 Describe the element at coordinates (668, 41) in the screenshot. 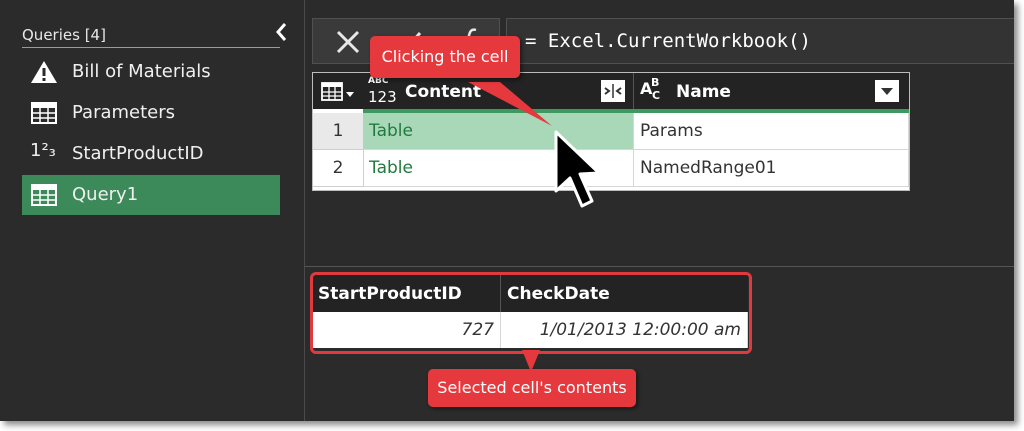

I see `formula-text: = Excel.CurrentWorkbook()` at that location.